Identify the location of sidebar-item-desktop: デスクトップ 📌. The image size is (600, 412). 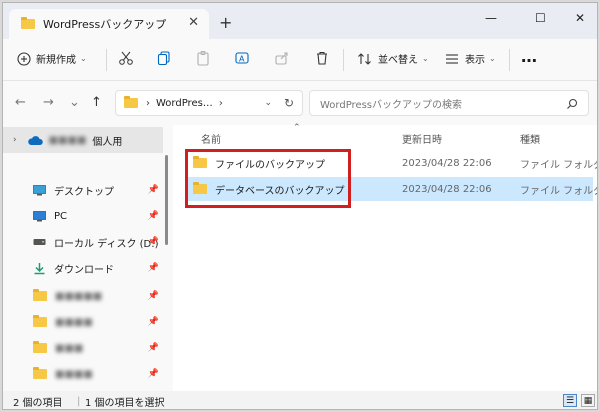
(83, 190).